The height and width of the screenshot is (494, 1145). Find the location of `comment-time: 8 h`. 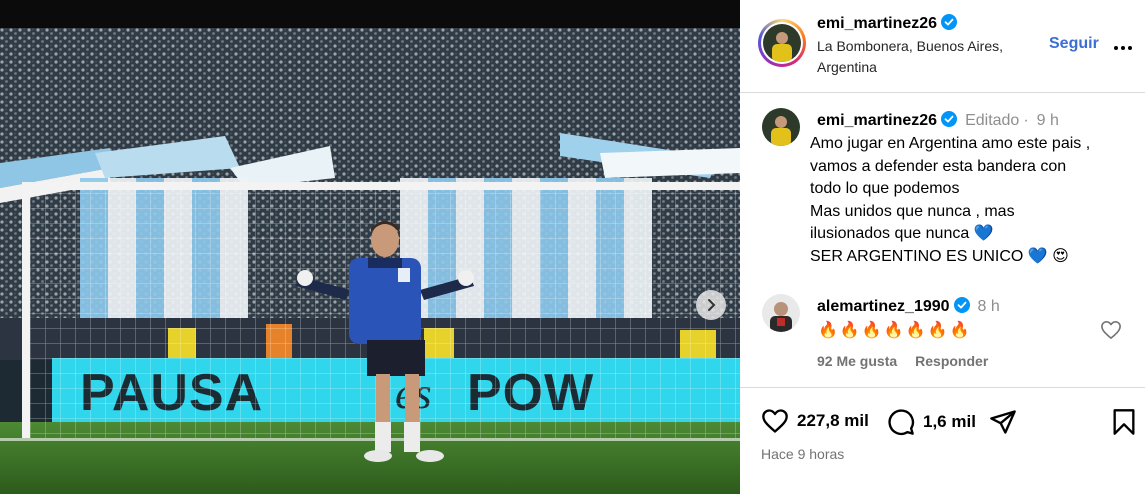

comment-time: 8 h is located at coordinates (989, 306).